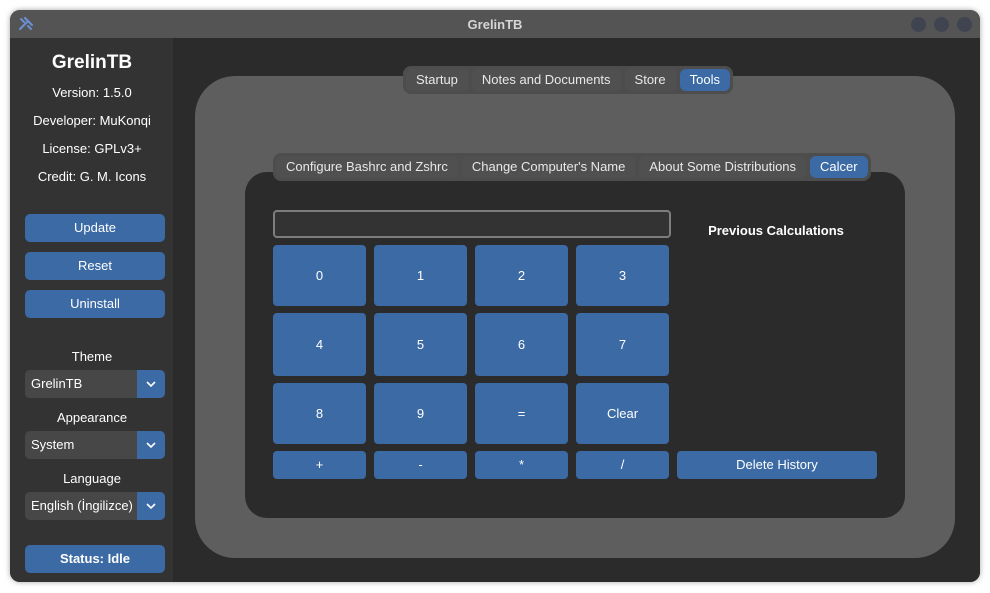  Describe the element at coordinates (548, 167) in the screenshot. I see `tab-change-computer-name: Change Computer's Name` at that location.